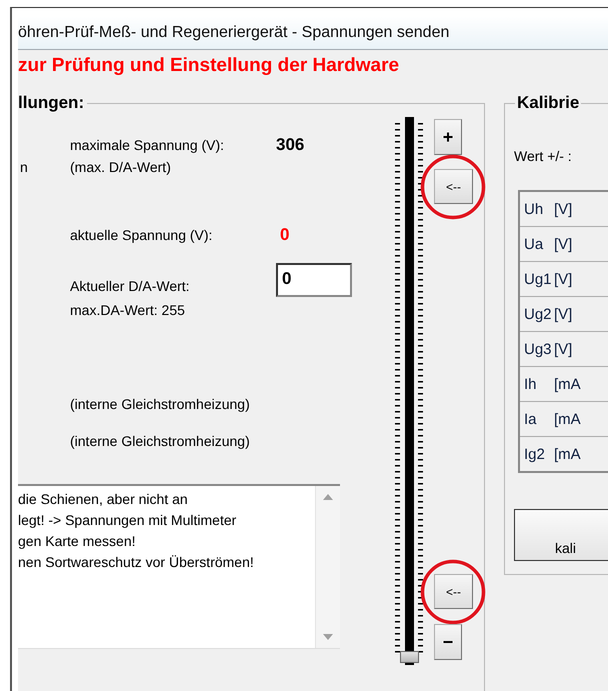  Describe the element at coordinates (234, 33) in the screenshot. I see `window-title: öhren-Prüf-Meß- und Regeneriergerät - Spannungen senden` at that location.